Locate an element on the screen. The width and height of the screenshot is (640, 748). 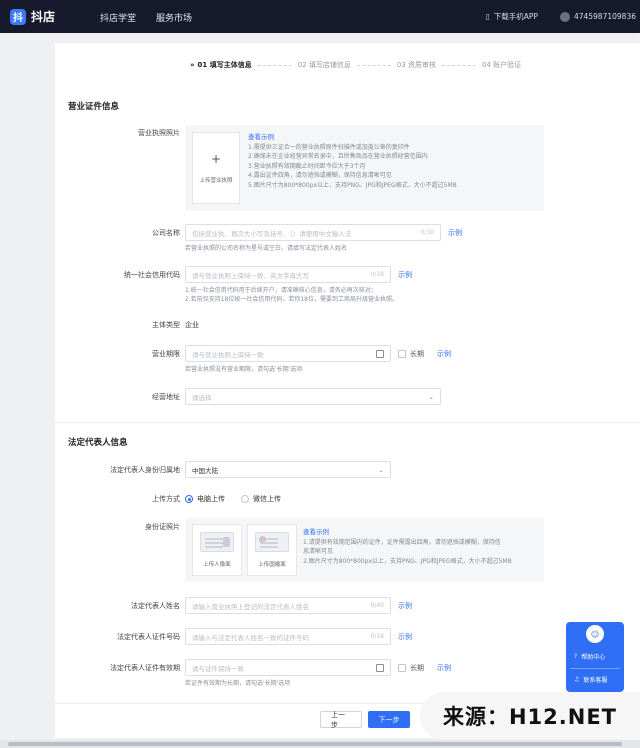
contact-support-button: ♫ 联系客服 is located at coordinates (590, 679).